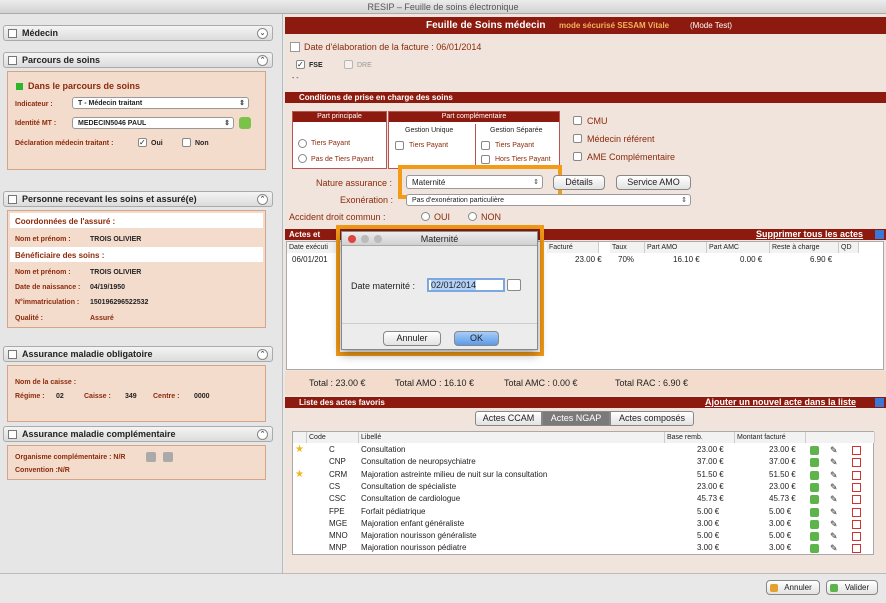 This screenshot has width=886, height=603. I want to click on indicateur-select: T - Médecin traitant, so click(160, 103).